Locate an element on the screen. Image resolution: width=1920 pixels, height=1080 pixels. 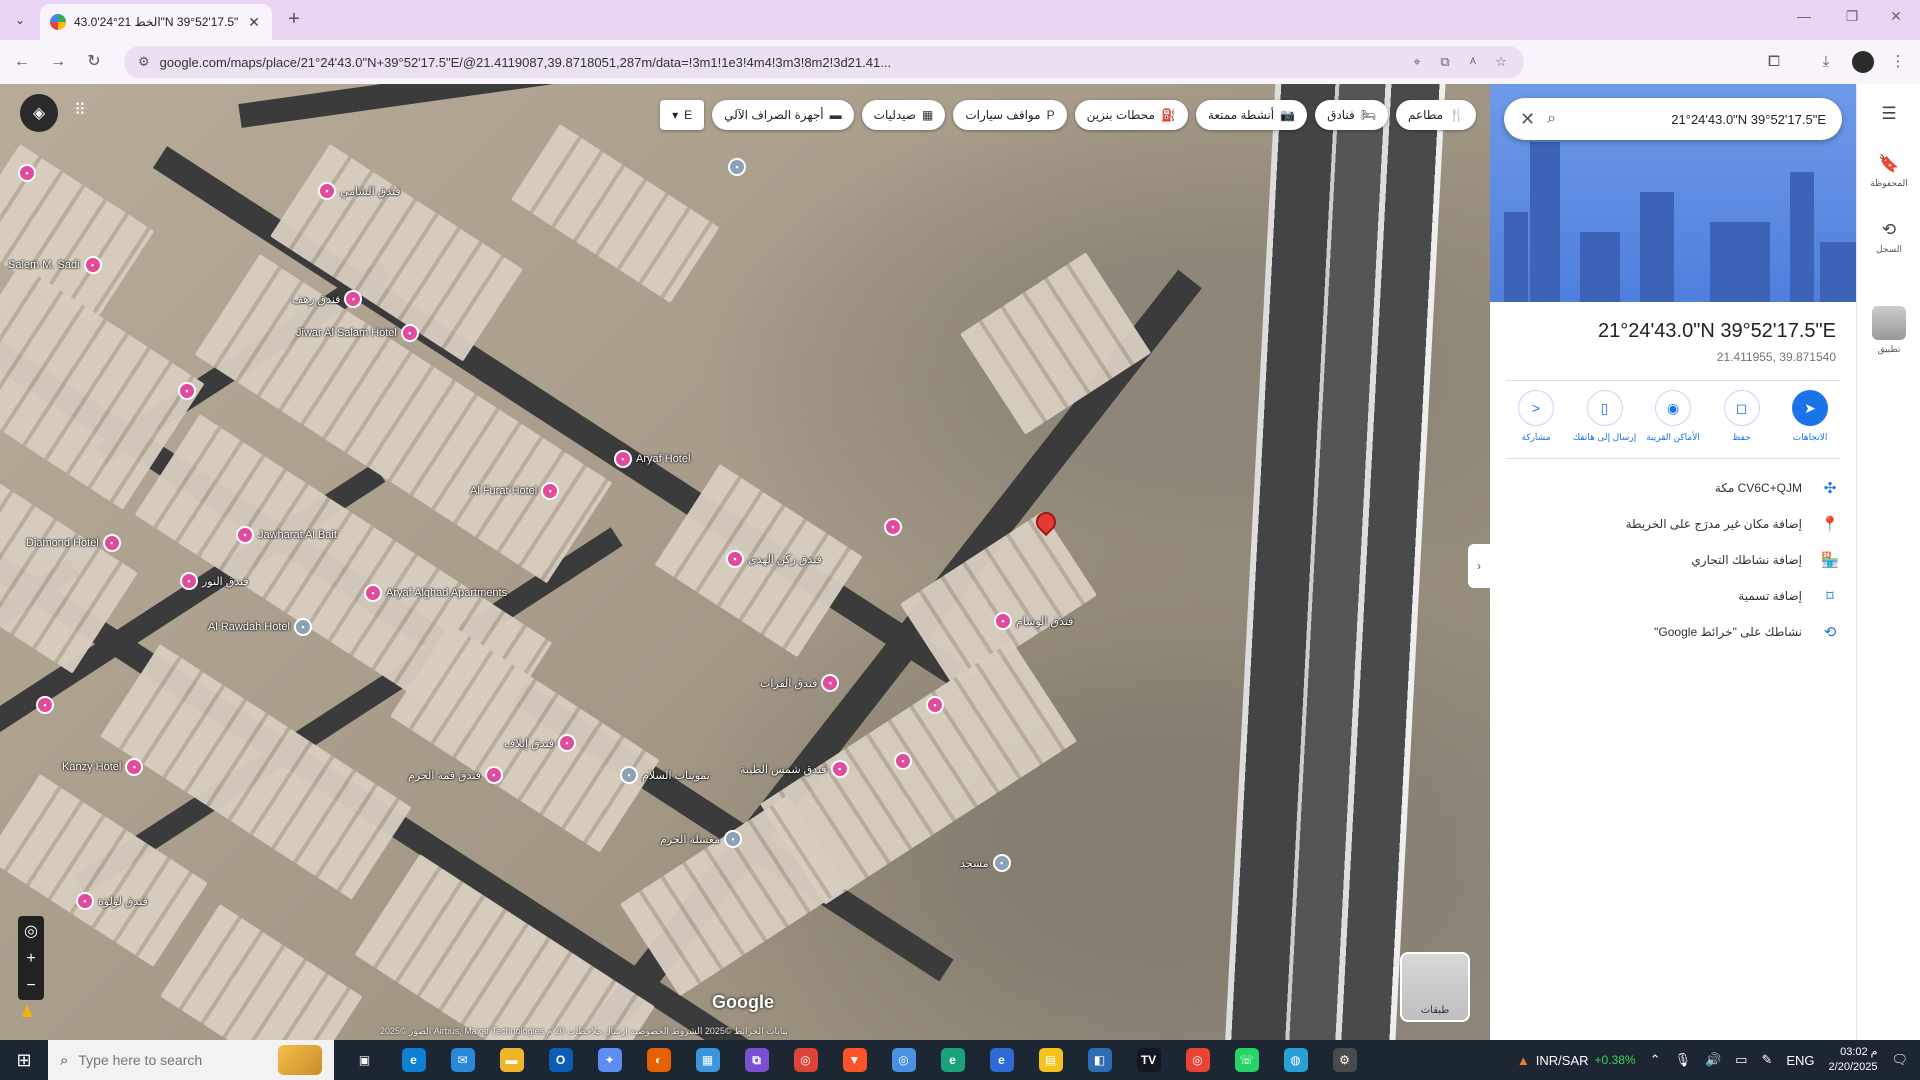
map-poi: مسجد ▪ is located at coordinates (985, 863).